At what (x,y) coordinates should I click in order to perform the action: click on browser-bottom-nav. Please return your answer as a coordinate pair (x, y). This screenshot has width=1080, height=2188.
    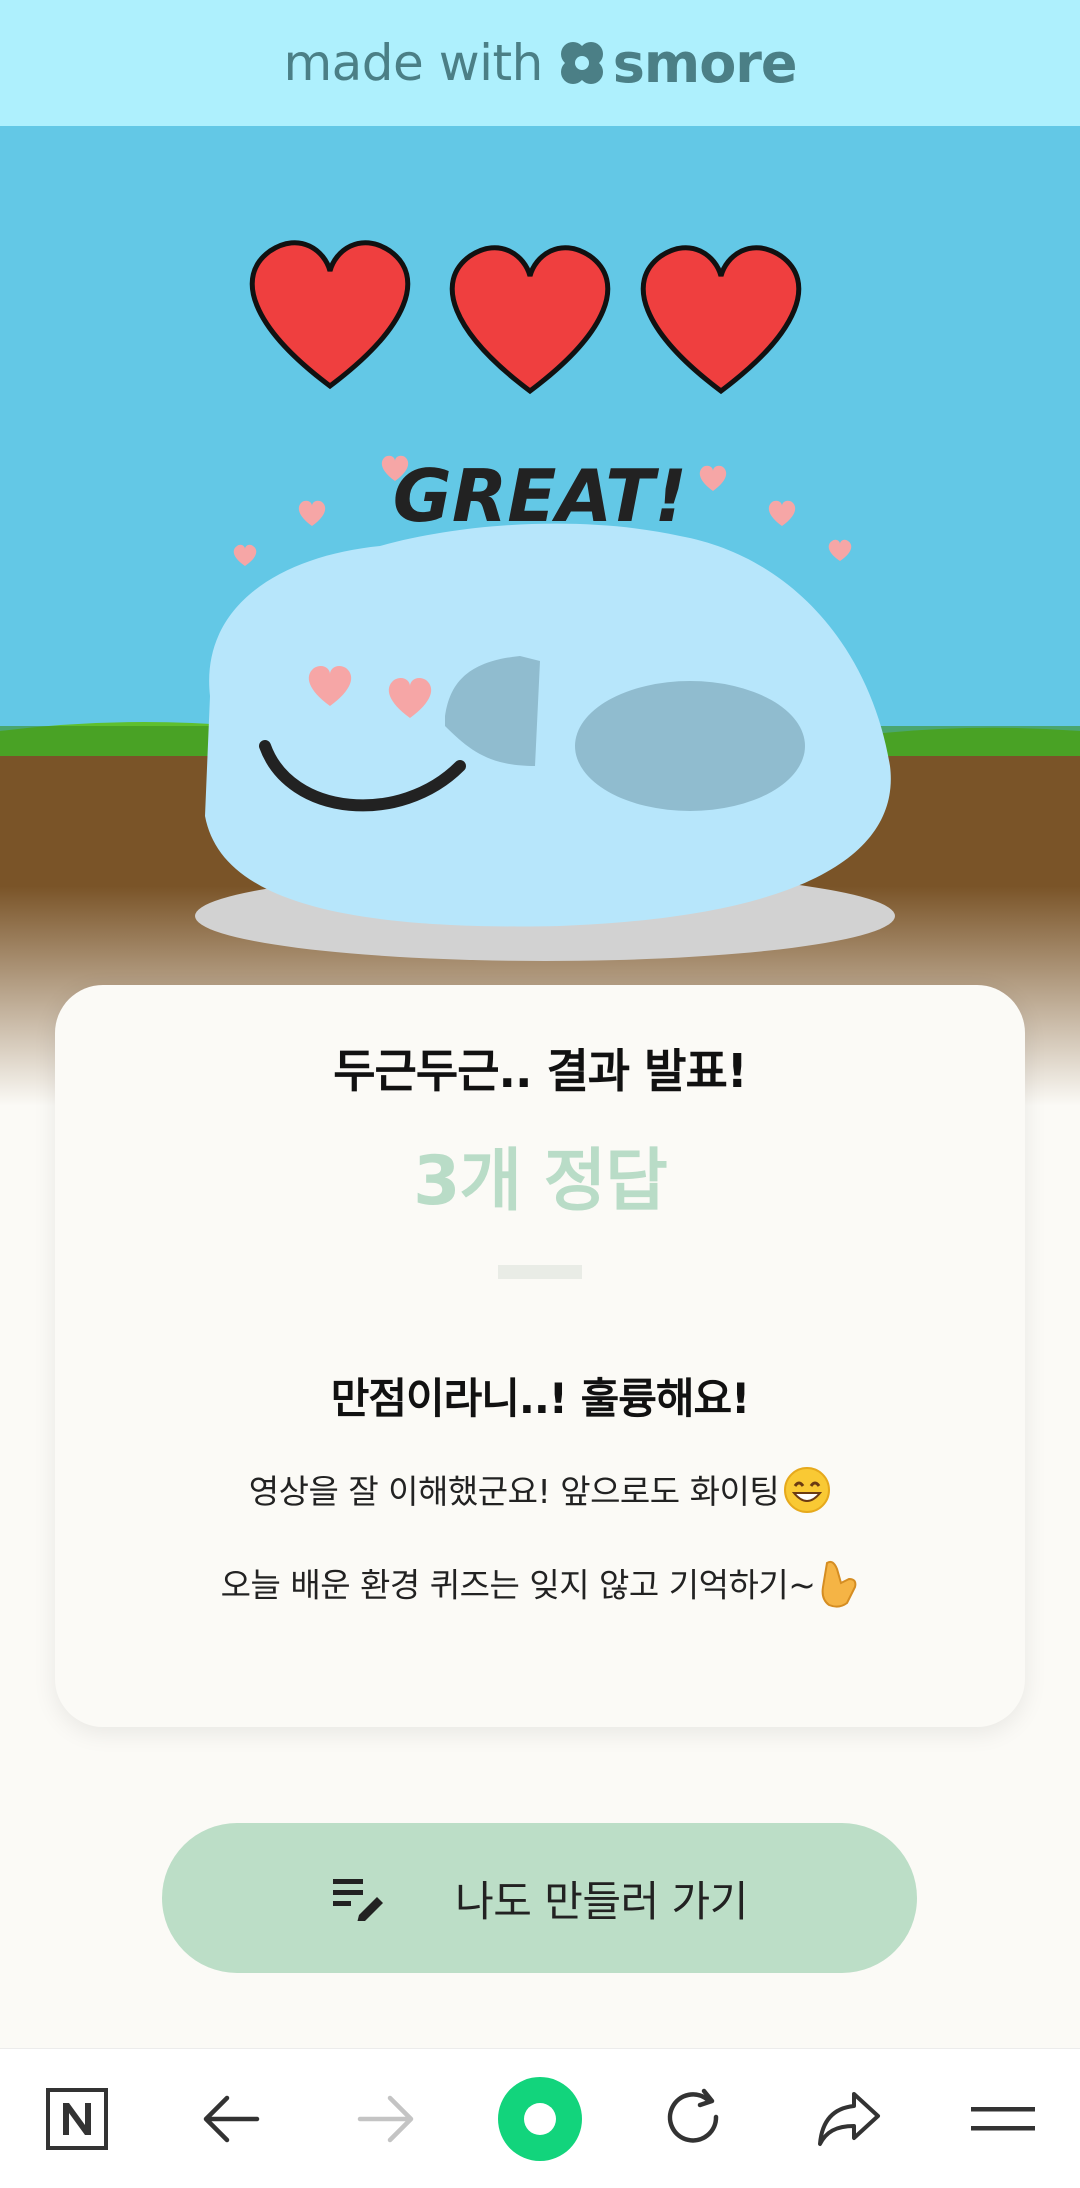
    Looking at the image, I should click on (540, 2118).